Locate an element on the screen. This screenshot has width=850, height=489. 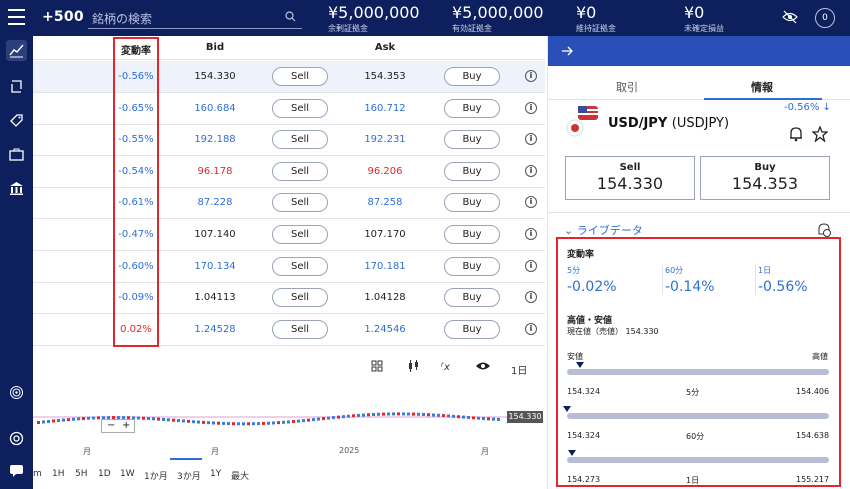
ask-value: 1.24546 is located at coordinates (385, 329).